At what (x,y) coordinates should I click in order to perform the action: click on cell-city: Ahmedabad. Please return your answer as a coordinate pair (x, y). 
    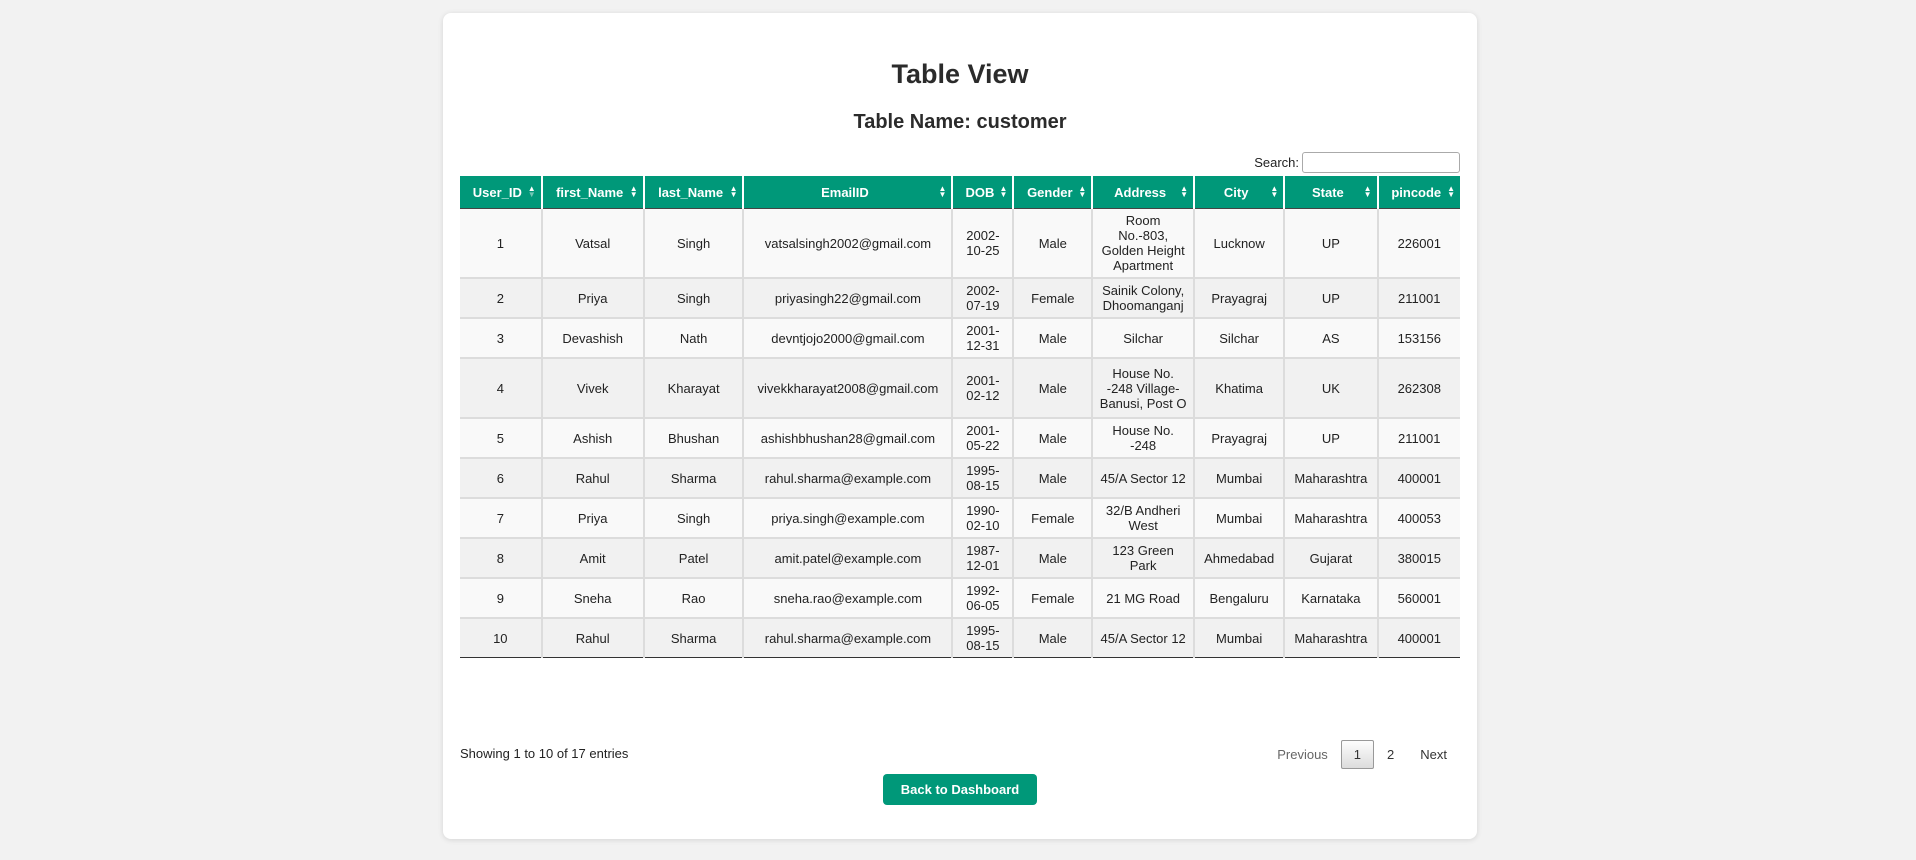
    Looking at the image, I should click on (1239, 557).